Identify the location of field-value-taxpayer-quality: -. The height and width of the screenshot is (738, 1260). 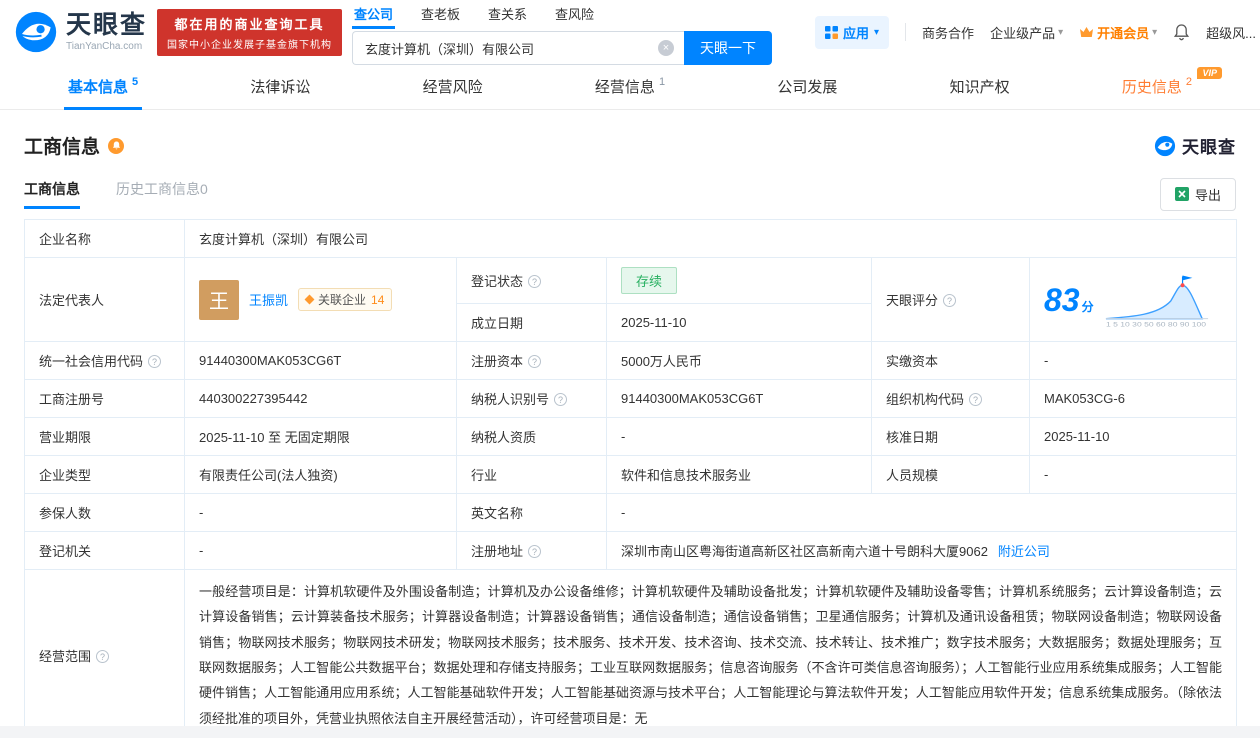
(739, 436).